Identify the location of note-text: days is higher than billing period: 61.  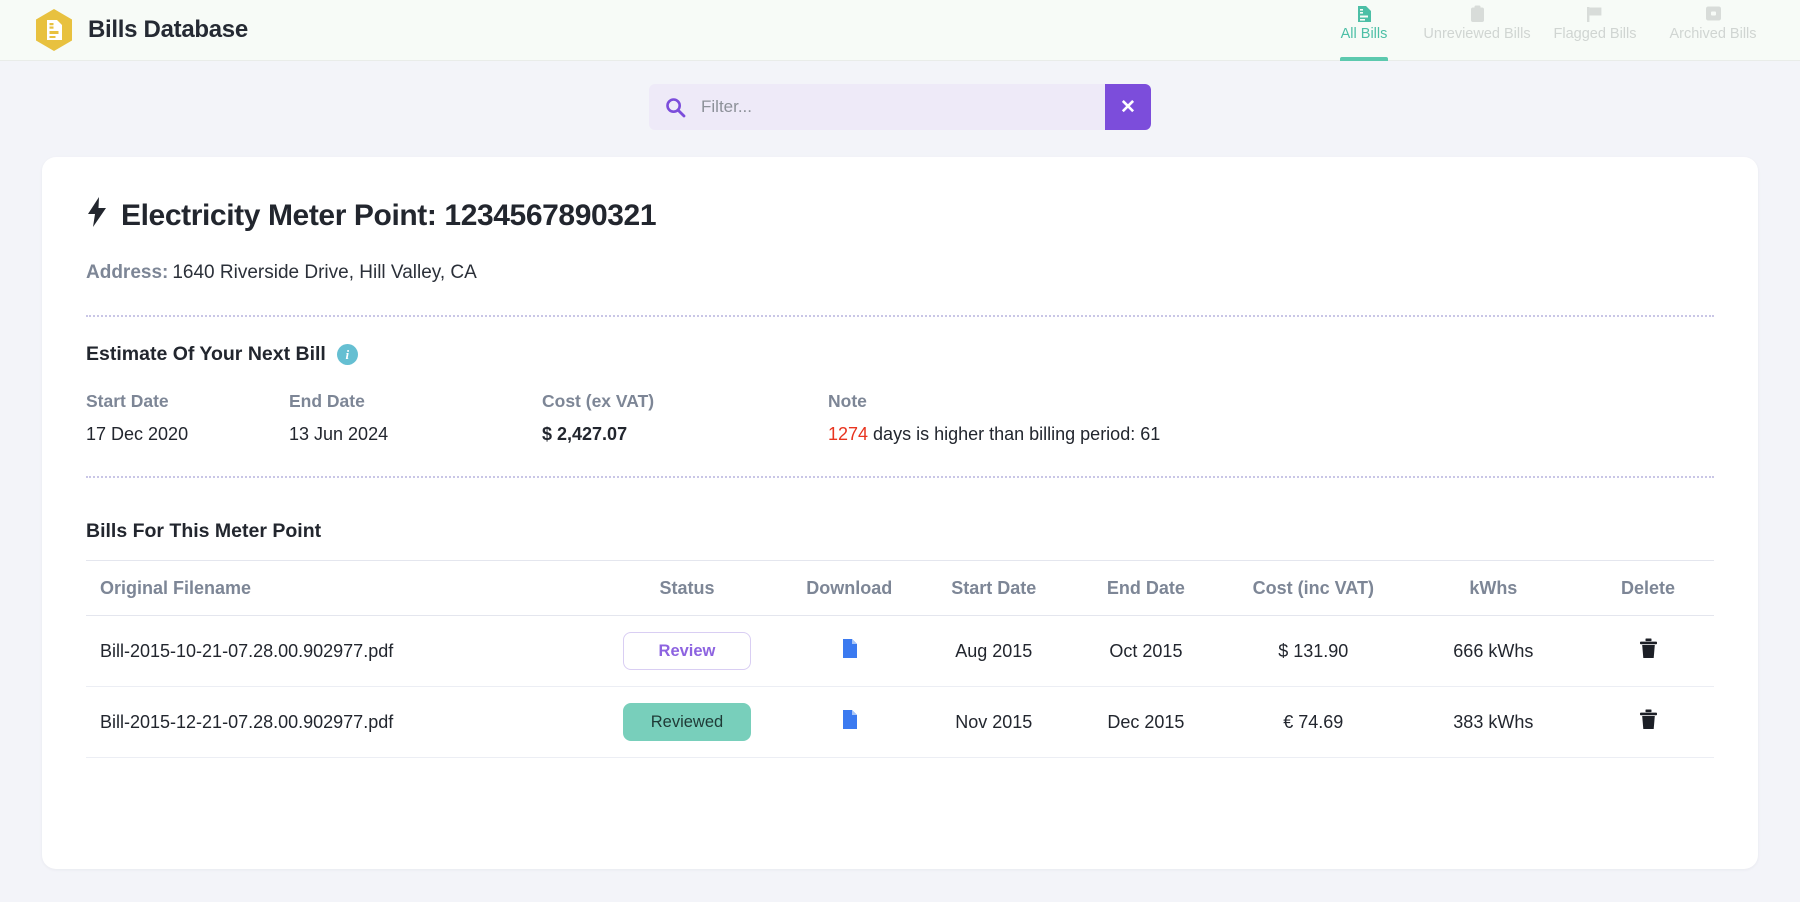
(1014, 434).